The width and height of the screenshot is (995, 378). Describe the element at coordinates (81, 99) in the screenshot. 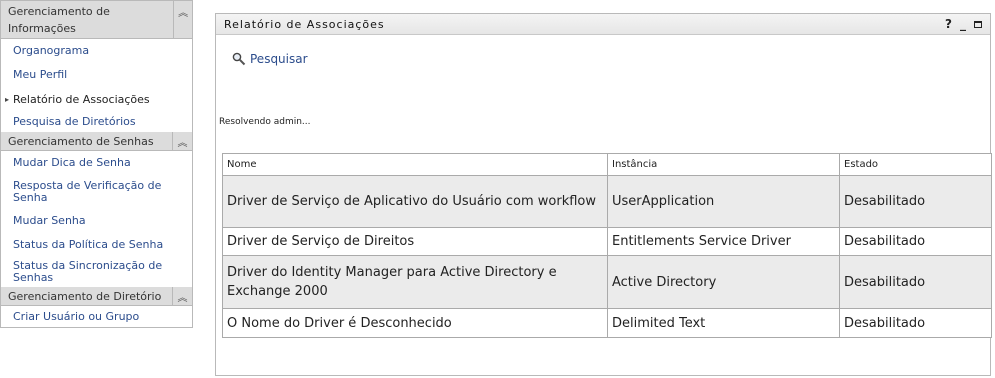

I see `nav-item-label: Relatório de Associações` at that location.